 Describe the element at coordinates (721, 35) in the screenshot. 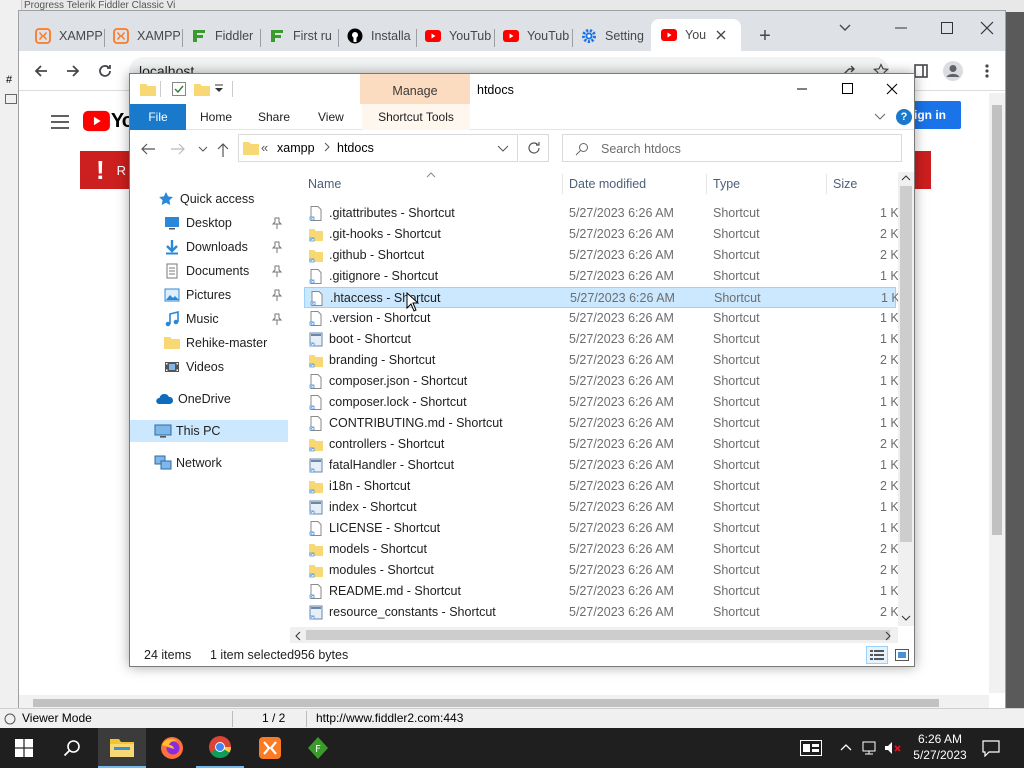

I see `tab-close-icon` at that location.